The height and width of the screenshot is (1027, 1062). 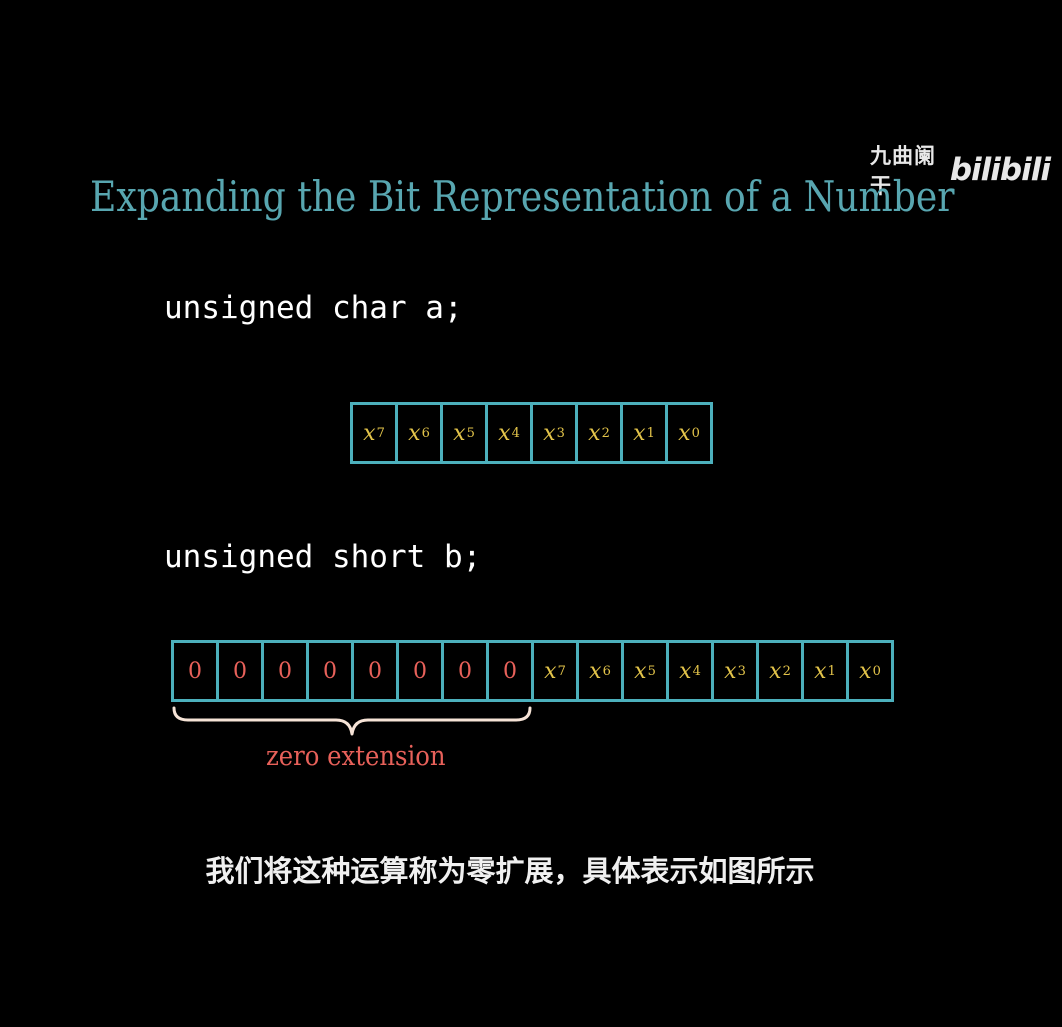 I want to click on code-unsigned-short: unsigned short b;, so click(x=323, y=557).